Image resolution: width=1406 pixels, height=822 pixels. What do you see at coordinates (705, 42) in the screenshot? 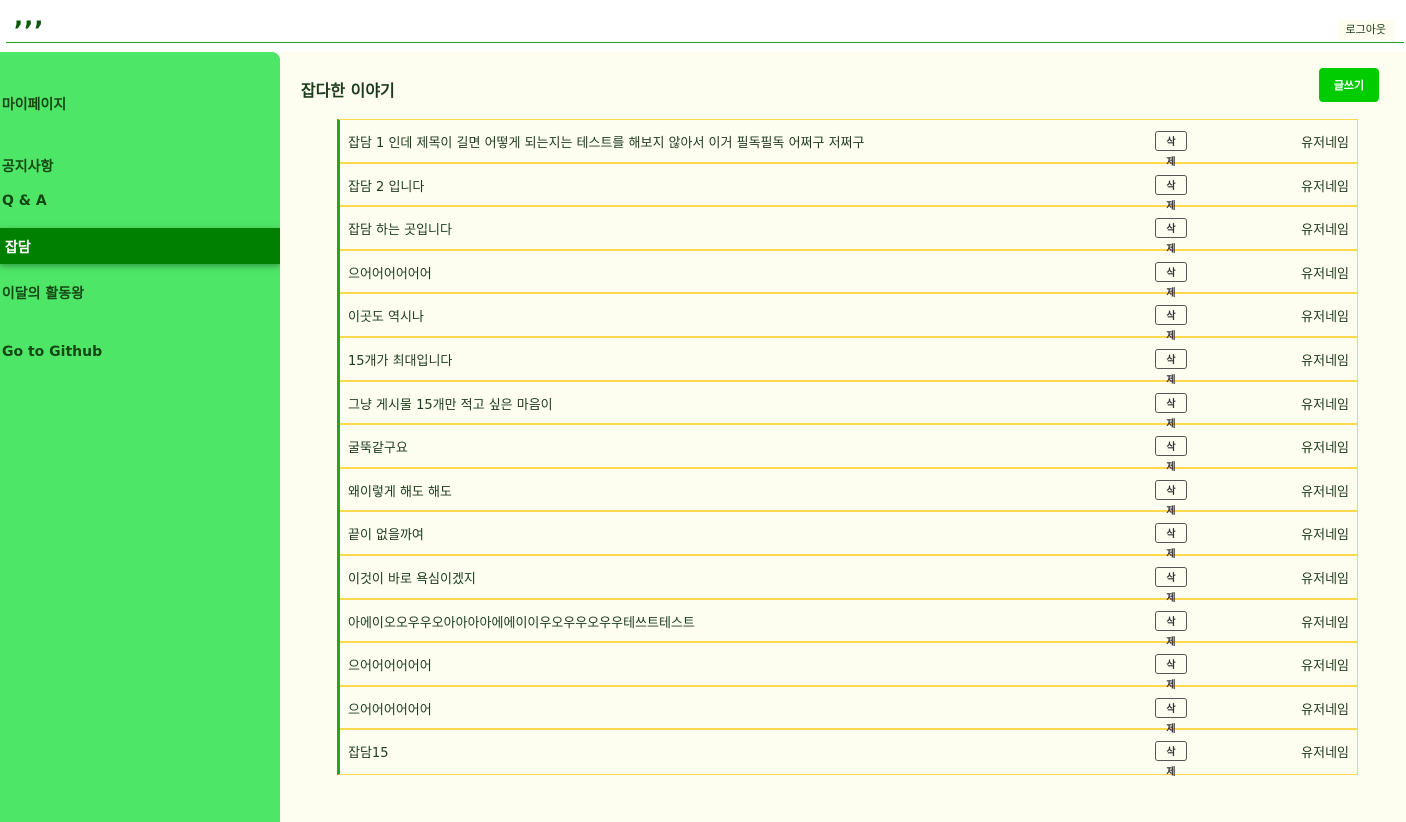
I see `header-divider` at bounding box center [705, 42].